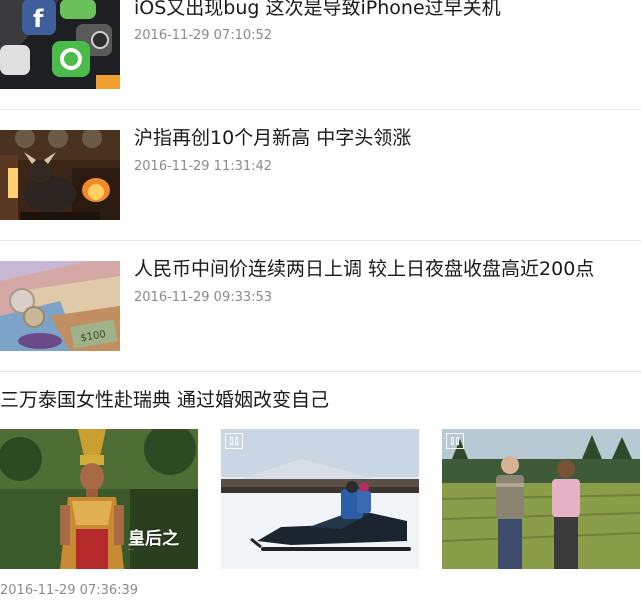  I want to click on news-thumbnail, so click(60, 175).